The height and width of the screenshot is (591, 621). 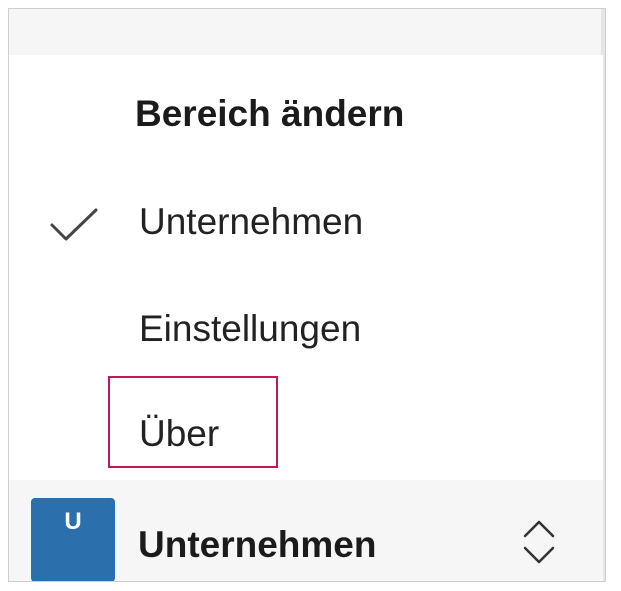 I want to click on menu-item-einstellungen: Einstellungen, so click(x=306, y=331).